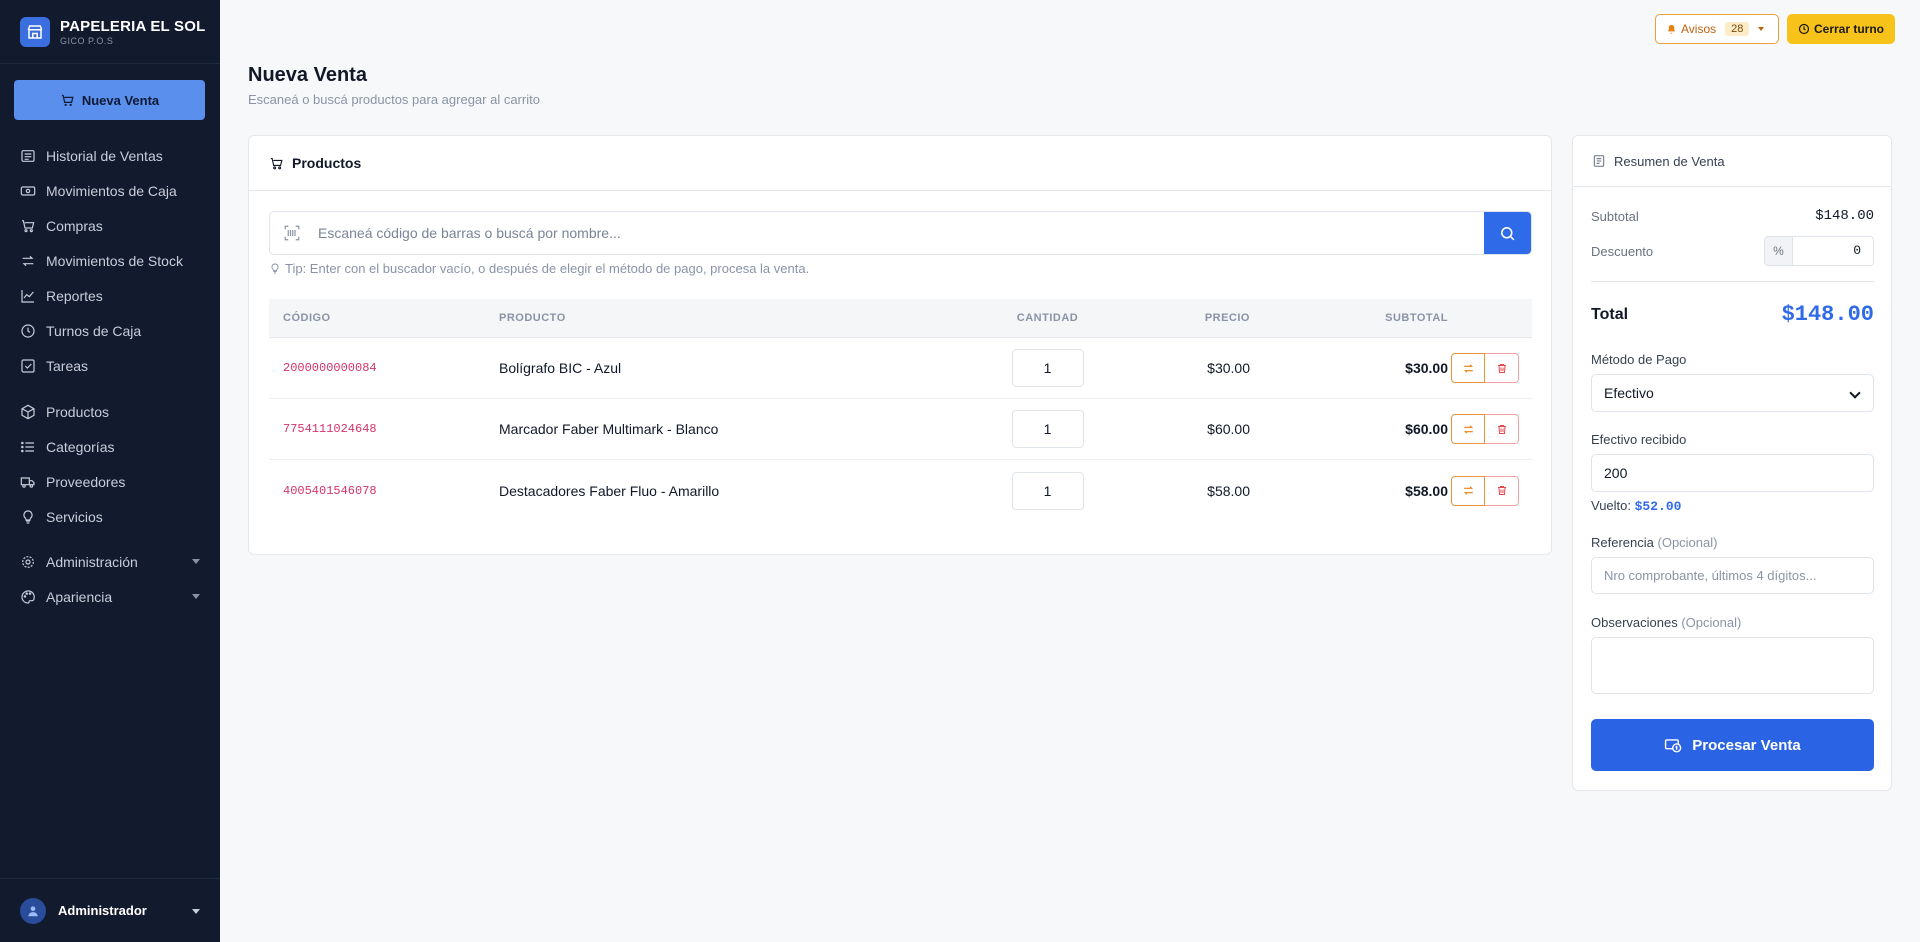  I want to click on total-label: Total, so click(1610, 314).